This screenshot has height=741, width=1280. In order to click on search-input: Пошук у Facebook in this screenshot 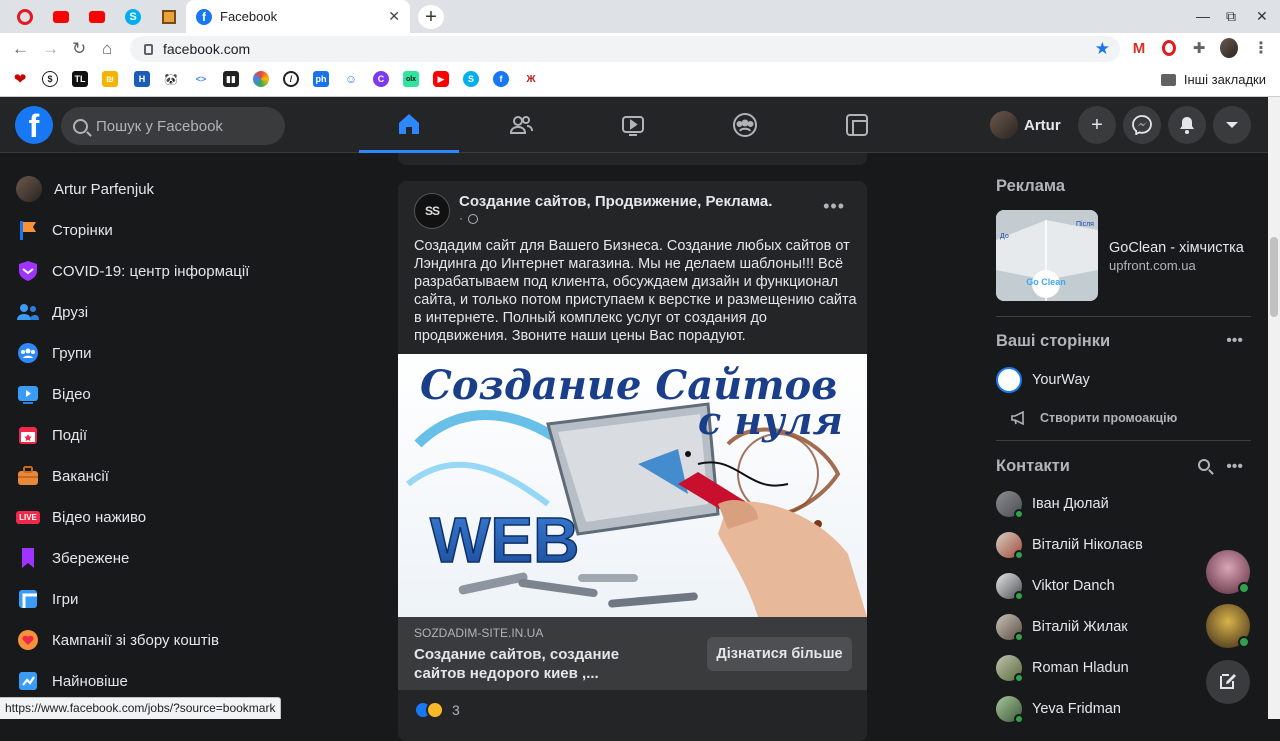, I will do `click(173, 126)`.